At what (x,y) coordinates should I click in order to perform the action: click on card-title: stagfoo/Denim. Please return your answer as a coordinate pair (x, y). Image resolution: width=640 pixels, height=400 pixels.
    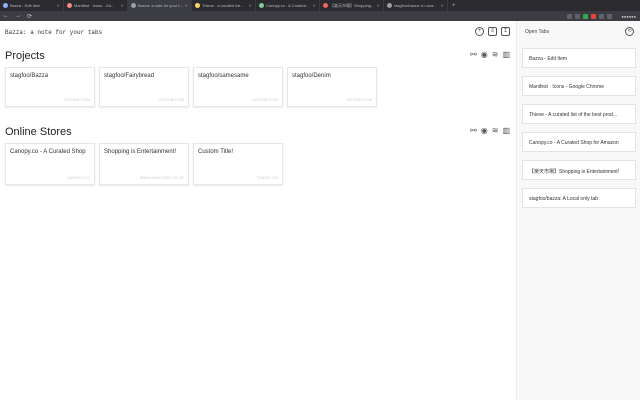
    Looking at the image, I should click on (311, 76).